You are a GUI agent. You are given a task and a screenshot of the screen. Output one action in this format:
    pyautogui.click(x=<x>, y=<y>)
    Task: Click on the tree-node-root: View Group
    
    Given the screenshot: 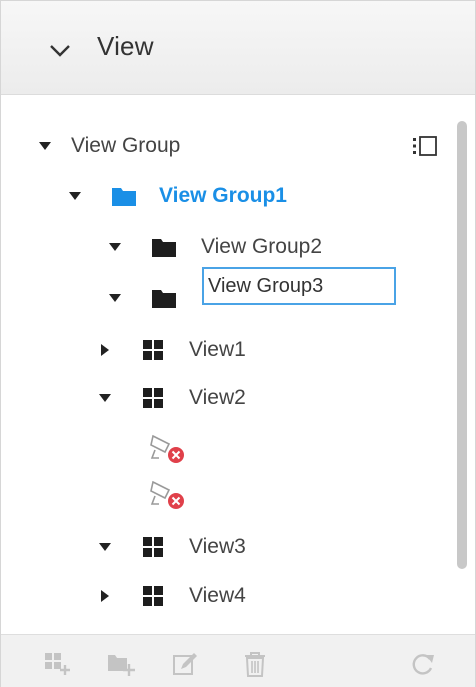 What is the action you would take?
    pyautogui.click(x=108, y=146)
    